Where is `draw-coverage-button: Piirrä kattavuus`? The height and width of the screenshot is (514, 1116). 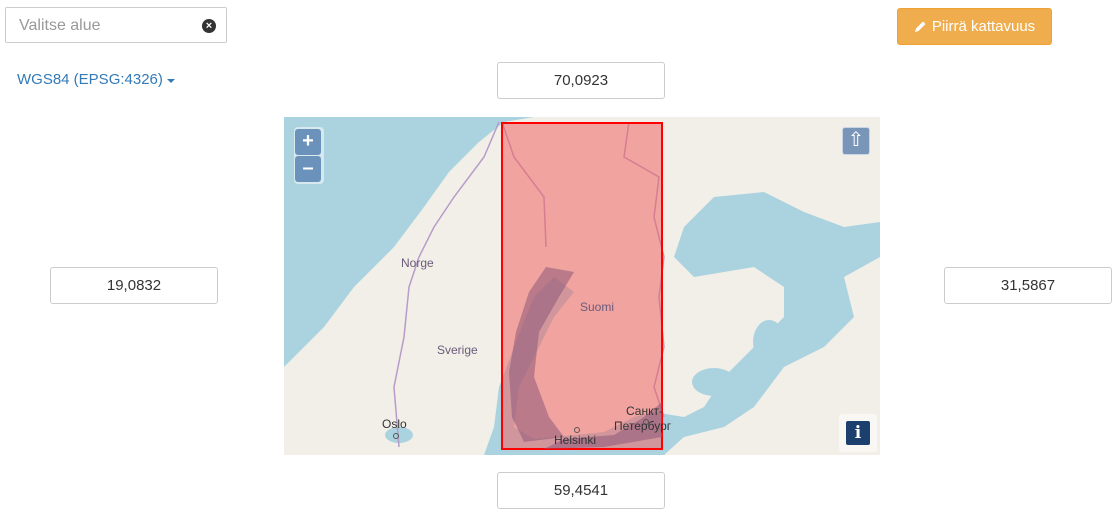
draw-coverage-button: Piirrä kattavuus is located at coordinates (974, 26).